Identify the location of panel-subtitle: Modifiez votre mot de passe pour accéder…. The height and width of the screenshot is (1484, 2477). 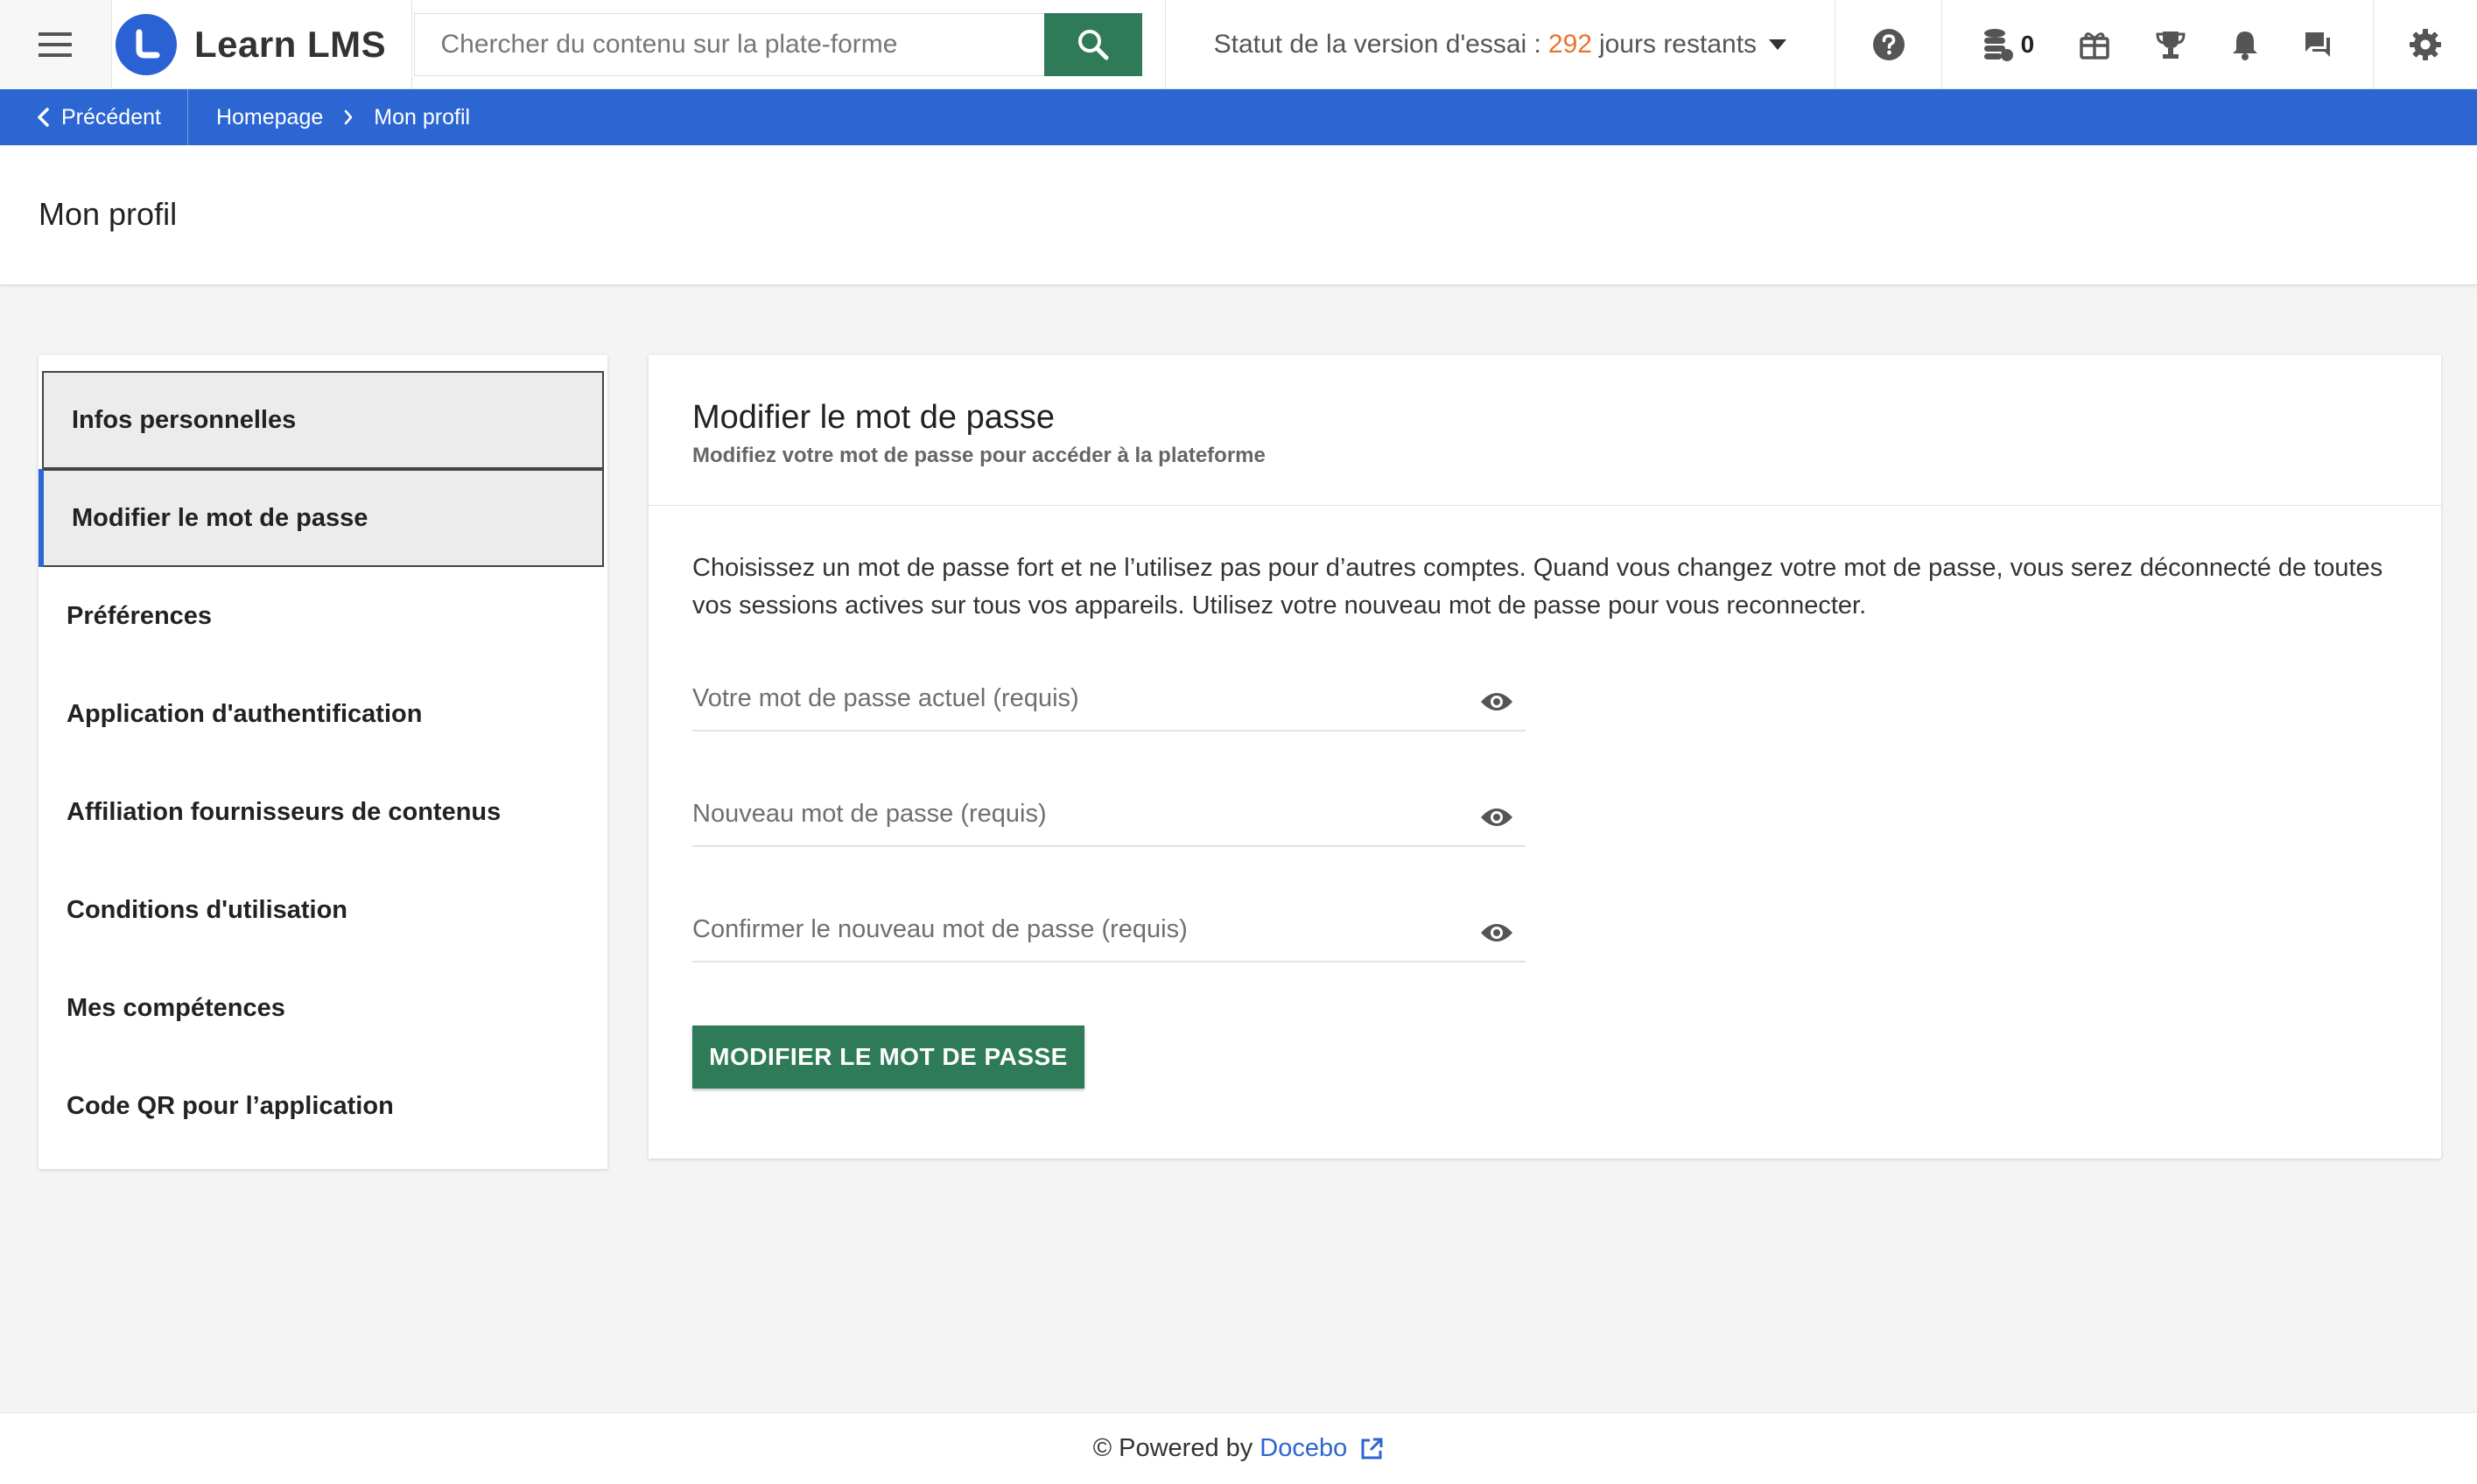
(979, 455).